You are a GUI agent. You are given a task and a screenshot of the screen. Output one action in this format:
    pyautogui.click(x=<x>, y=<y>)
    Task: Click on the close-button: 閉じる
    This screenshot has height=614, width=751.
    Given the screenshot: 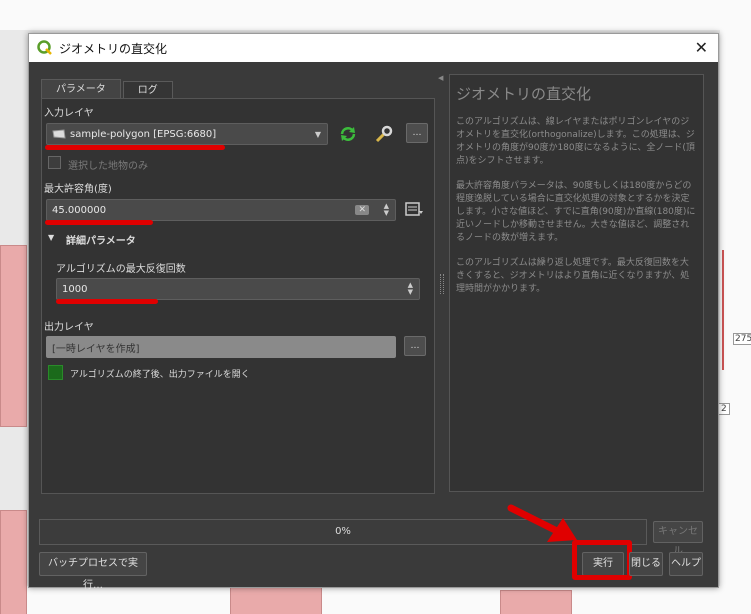 What is the action you would take?
    pyautogui.click(x=646, y=564)
    